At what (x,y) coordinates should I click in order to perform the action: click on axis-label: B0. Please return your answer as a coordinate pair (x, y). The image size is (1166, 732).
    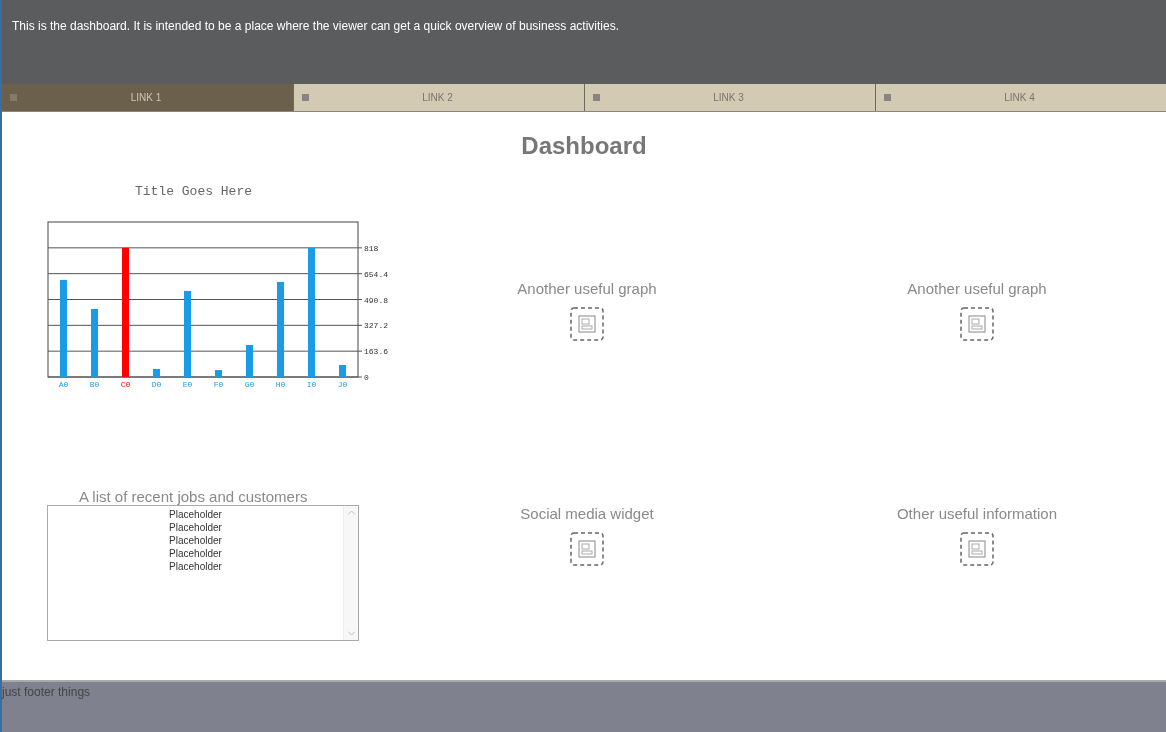
    Looking at the image, I should click on (94, 385).